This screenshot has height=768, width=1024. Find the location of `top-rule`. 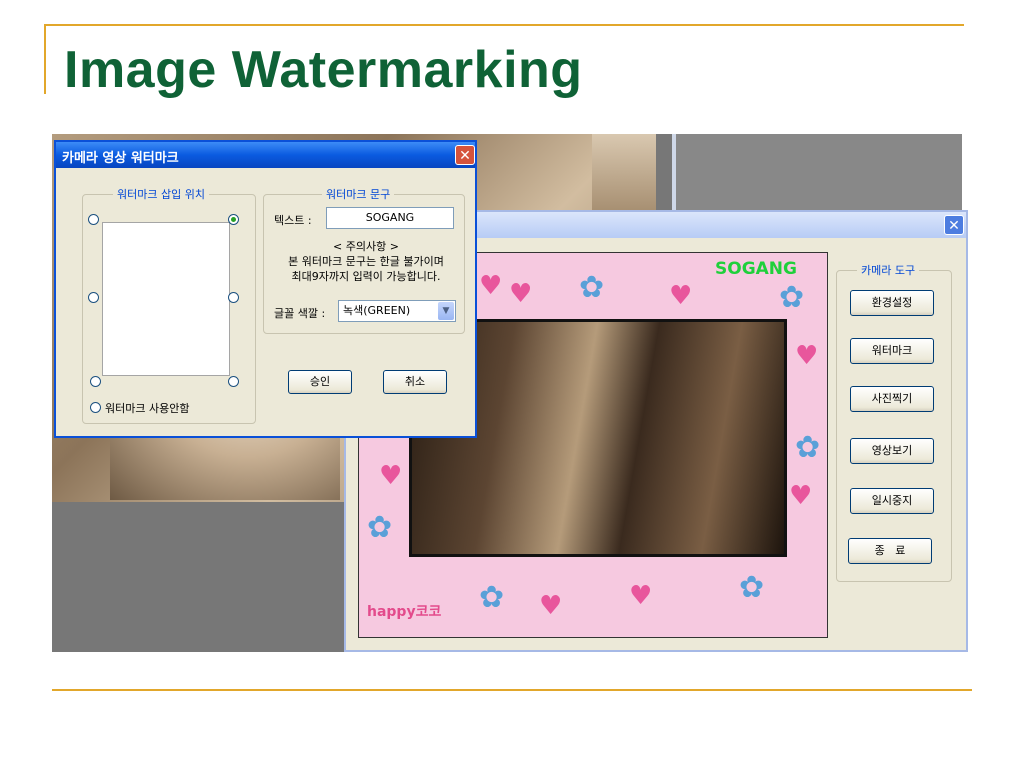

top-rule is located at coordinates (504, 25).